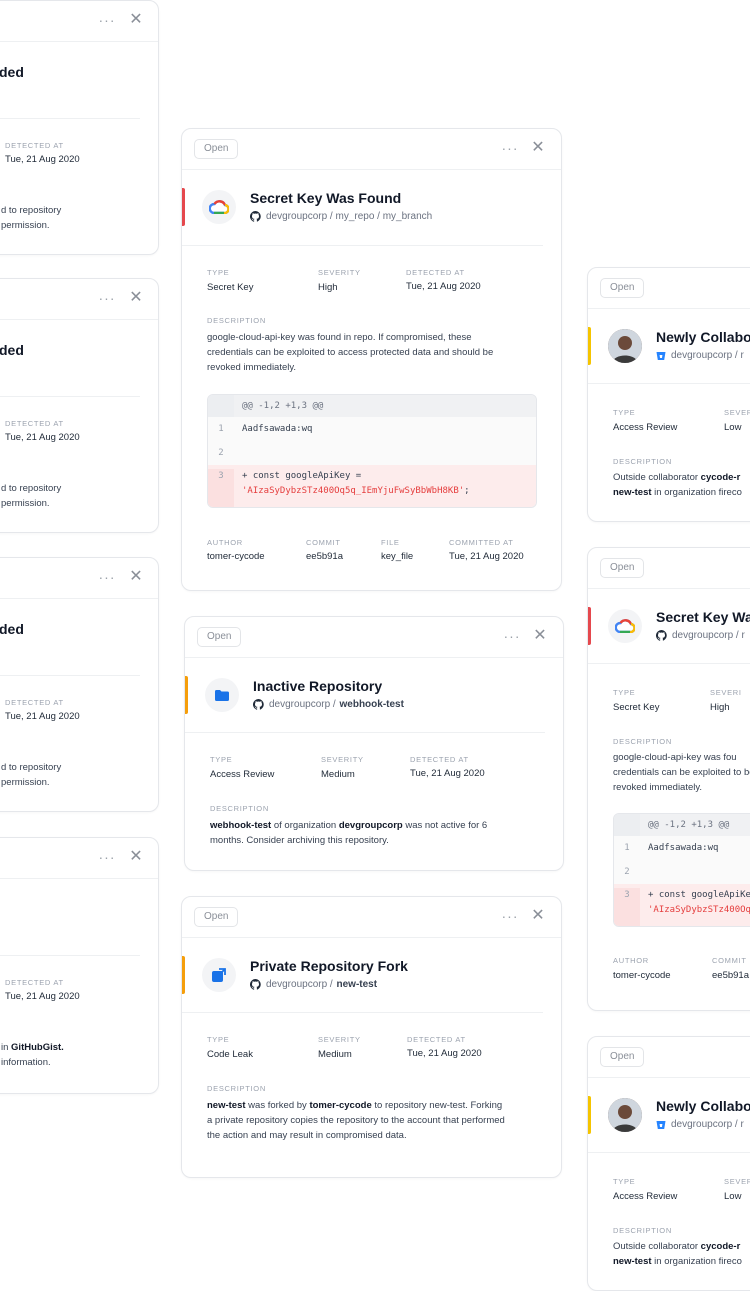 This screenshot has width=750, height=1291. What do you see at coordinates (397, 556) in the screenshot?
I see `file-value: key_file` at bounding box center [397, 556].